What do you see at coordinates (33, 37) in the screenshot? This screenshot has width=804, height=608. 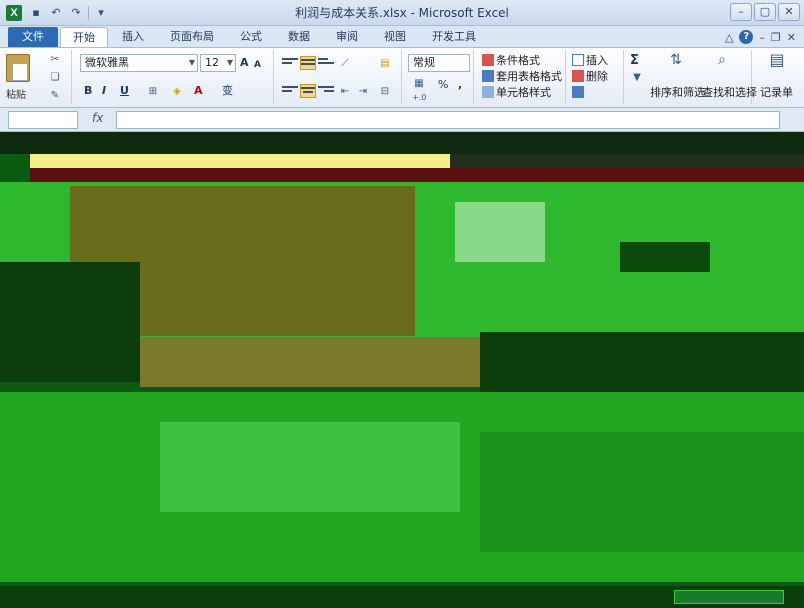 I see `tab-file: 文件` at bounding box center [33, 37].